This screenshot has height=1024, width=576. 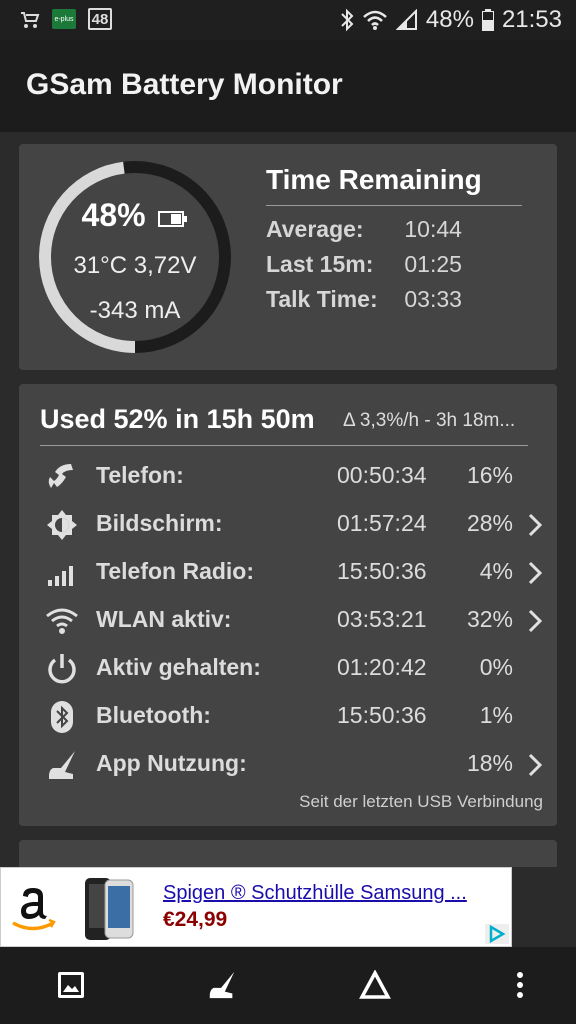 What do you see at coordinates (489, 523) in the screenshot?
I see `row-percent: 28%` at bounding box center [489, 523].